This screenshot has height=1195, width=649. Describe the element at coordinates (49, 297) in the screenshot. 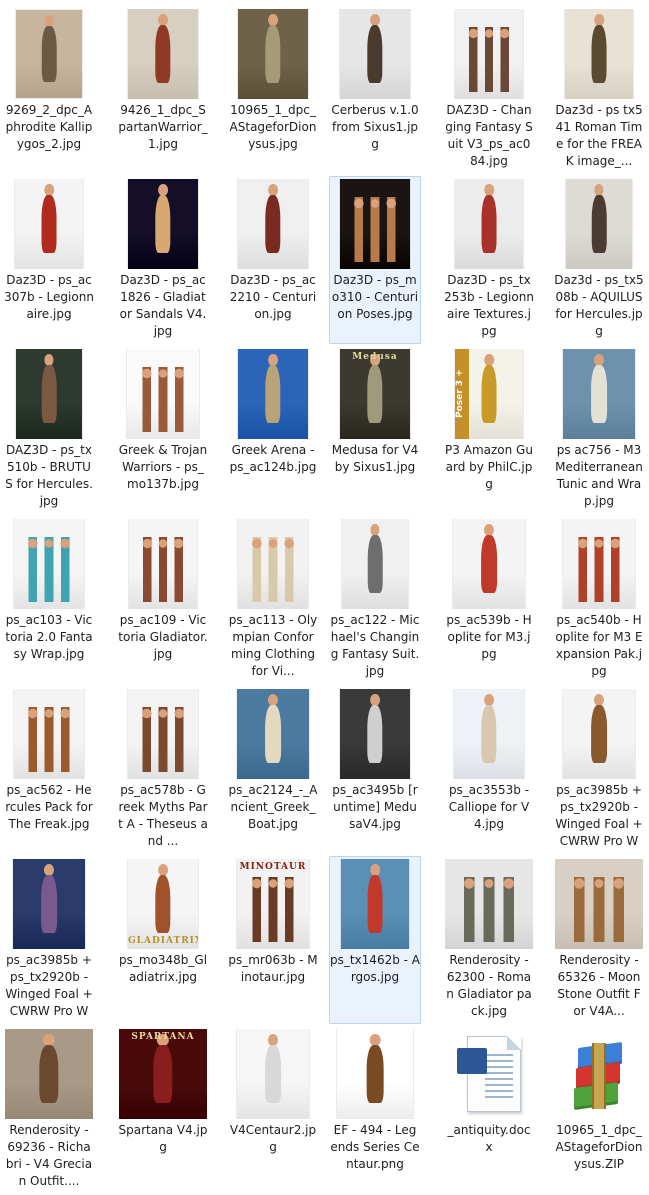

I see `file-name-label: Daz3D - ps_ac307b - Legionnaire.jpg` at that location.